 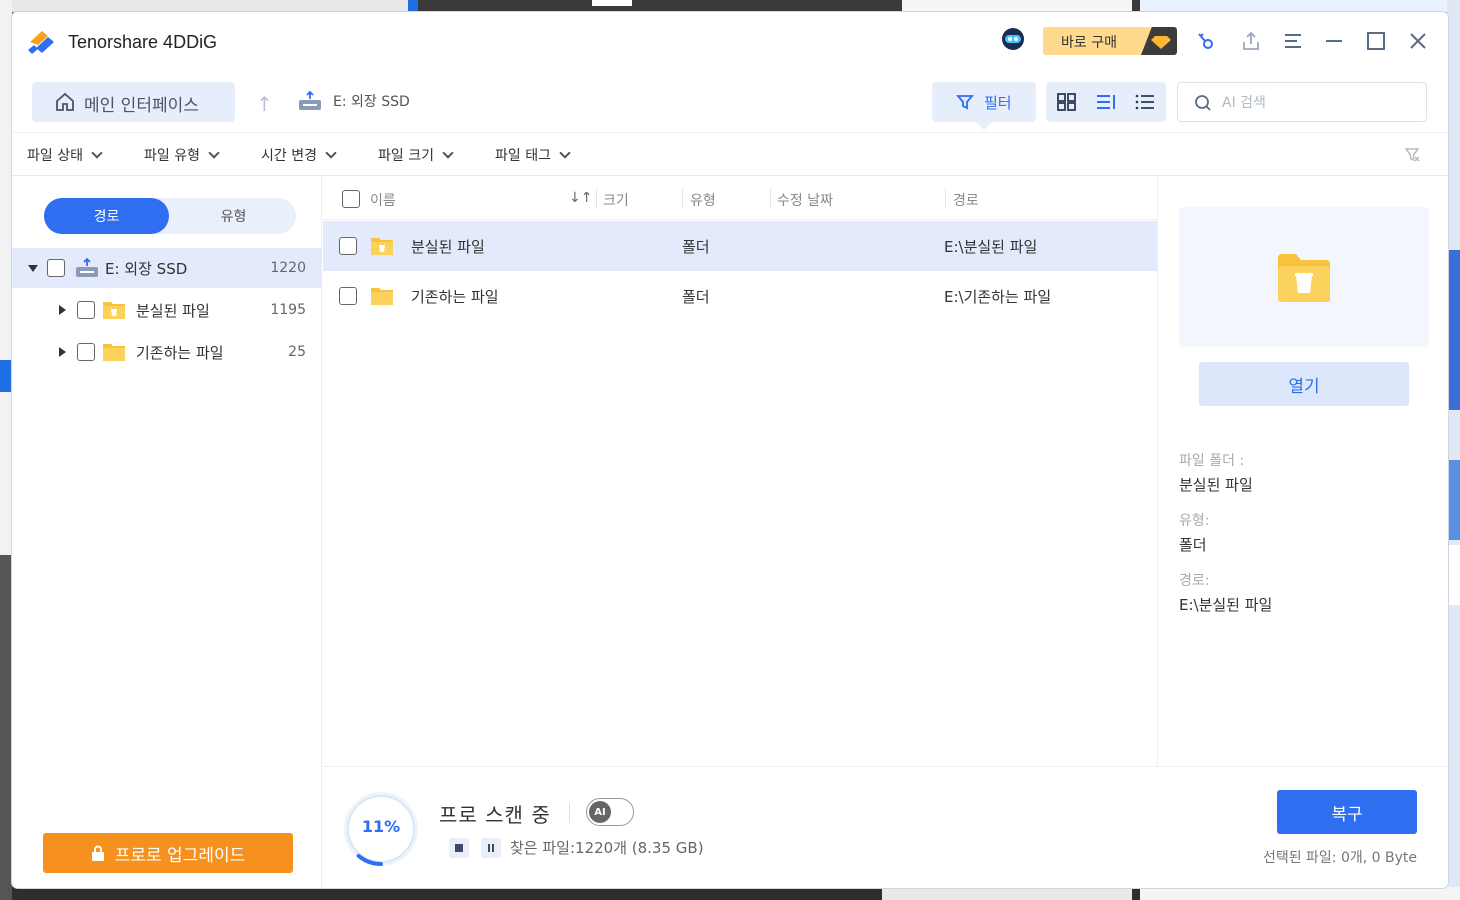 I want to click on select-all-checkbox, so click(x=351, y=199).